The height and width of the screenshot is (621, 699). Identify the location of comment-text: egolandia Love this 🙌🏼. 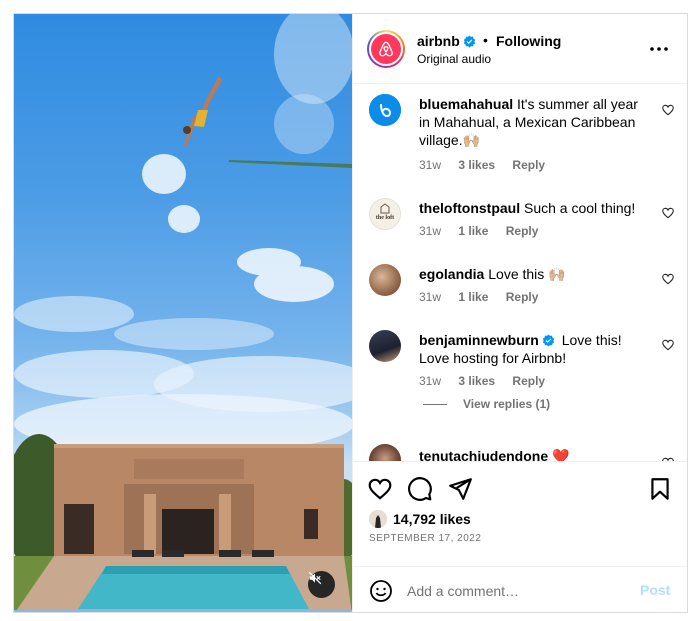
(534, 274).